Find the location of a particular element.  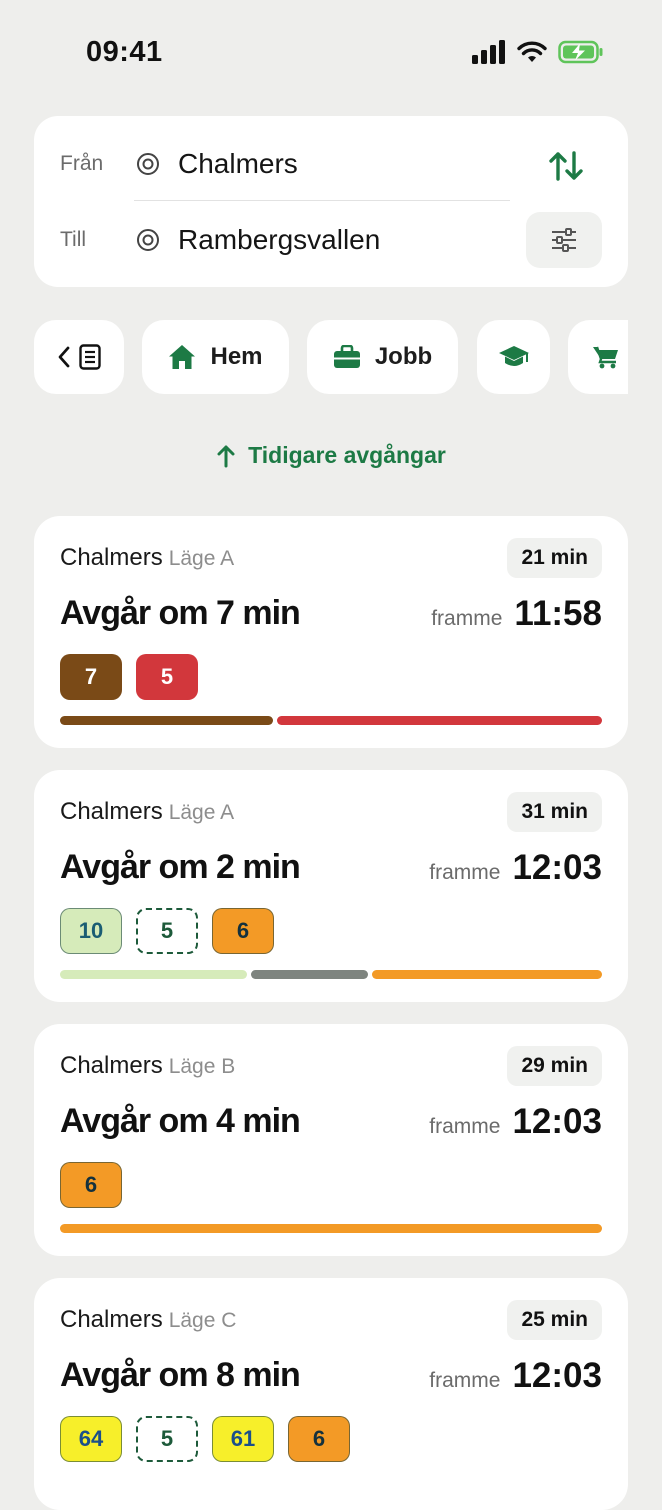

school-chip is located at coordinates (513, 357).